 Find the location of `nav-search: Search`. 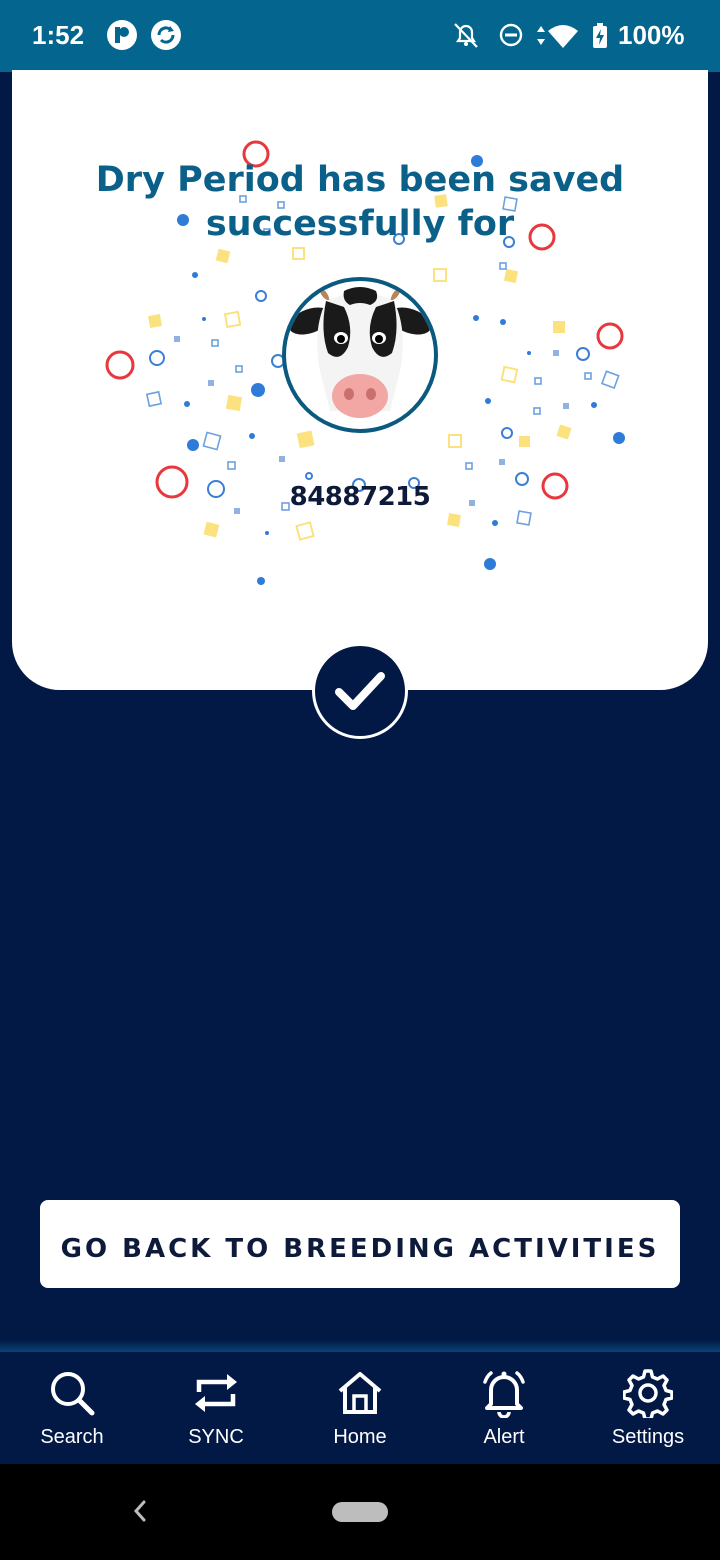

nav-search: Search is located at coordinates (72, 1408).